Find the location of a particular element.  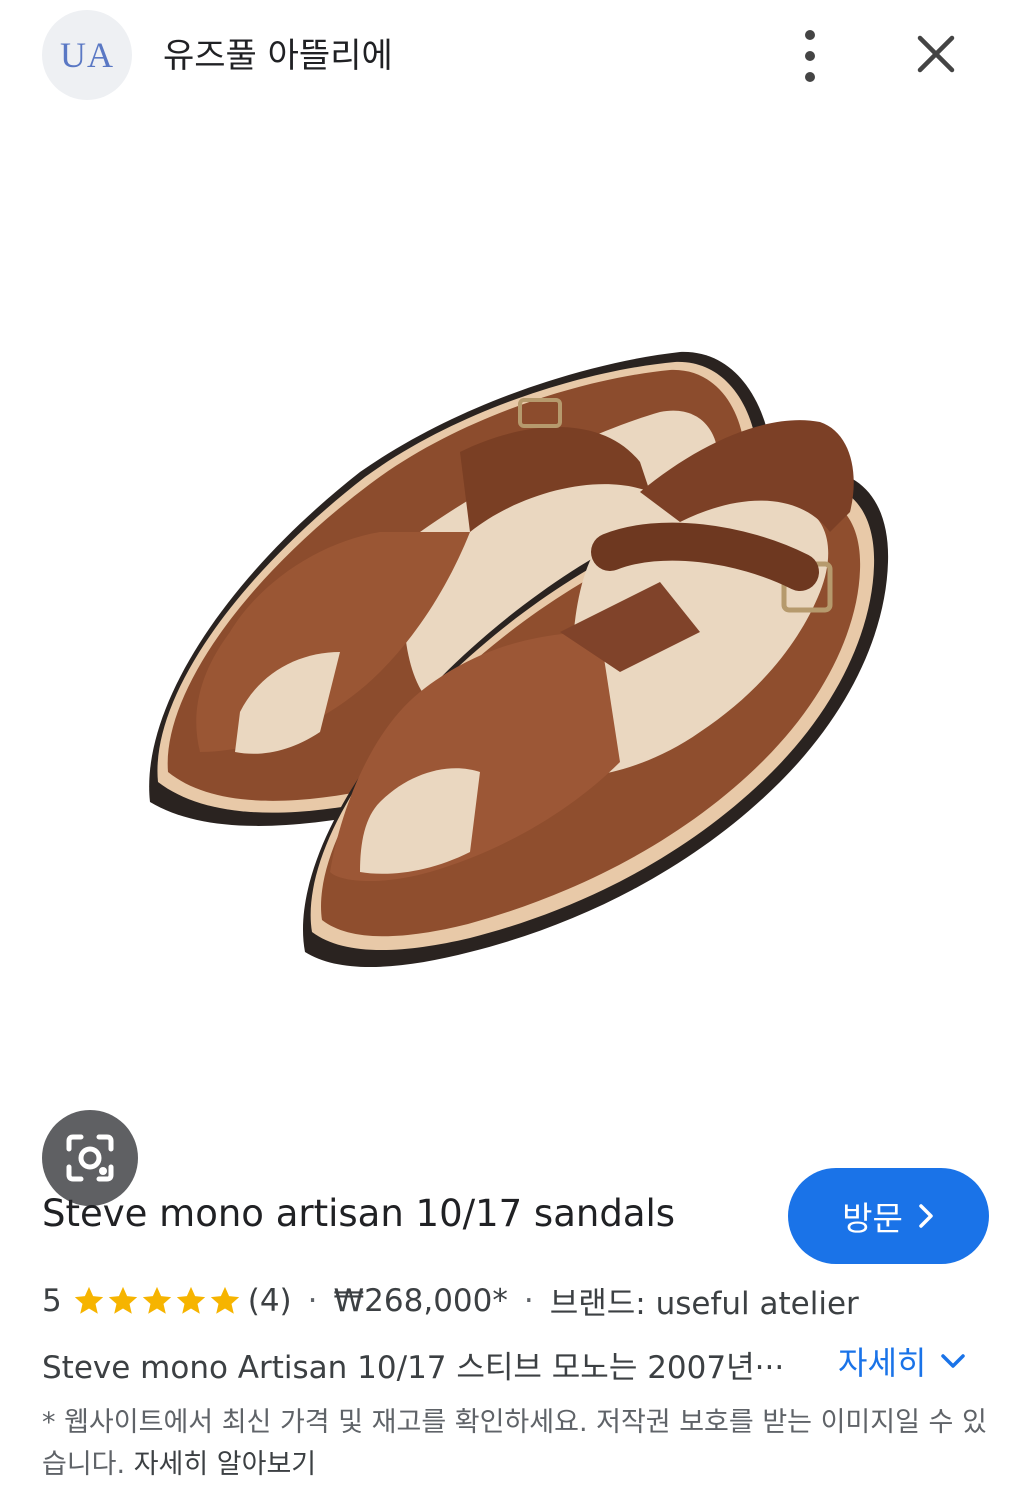

header: UA 유즈풀 아뜰리에 is located at coordinates (516, 56).